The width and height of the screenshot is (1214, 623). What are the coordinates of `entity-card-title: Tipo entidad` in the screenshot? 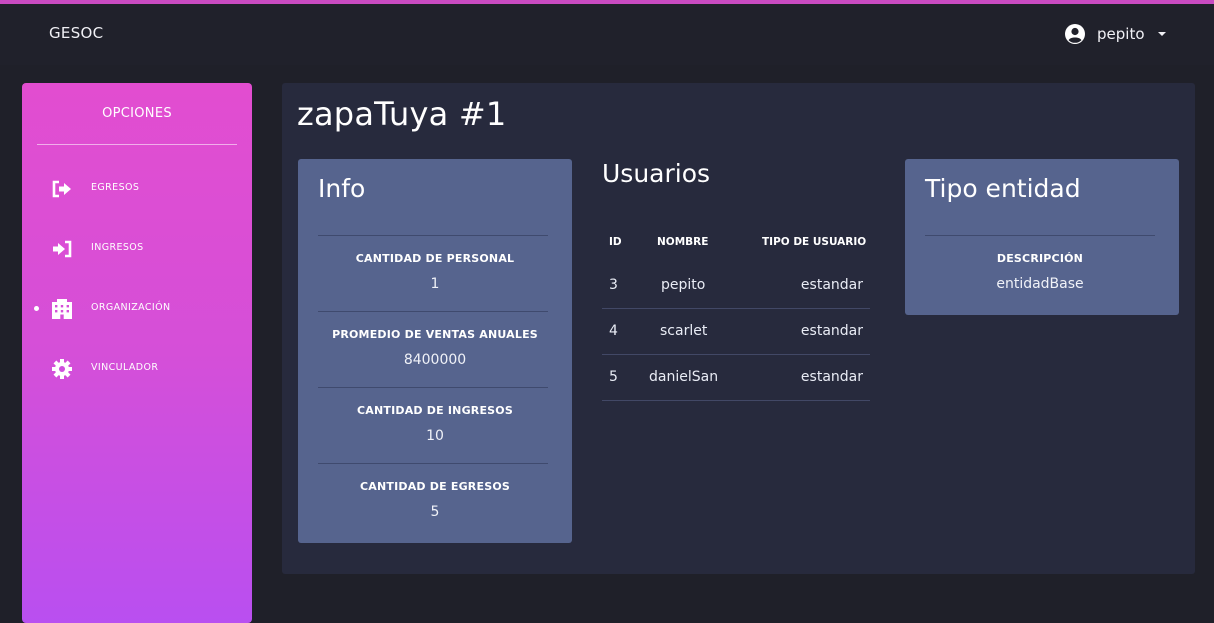 It's located at (1003, 188).